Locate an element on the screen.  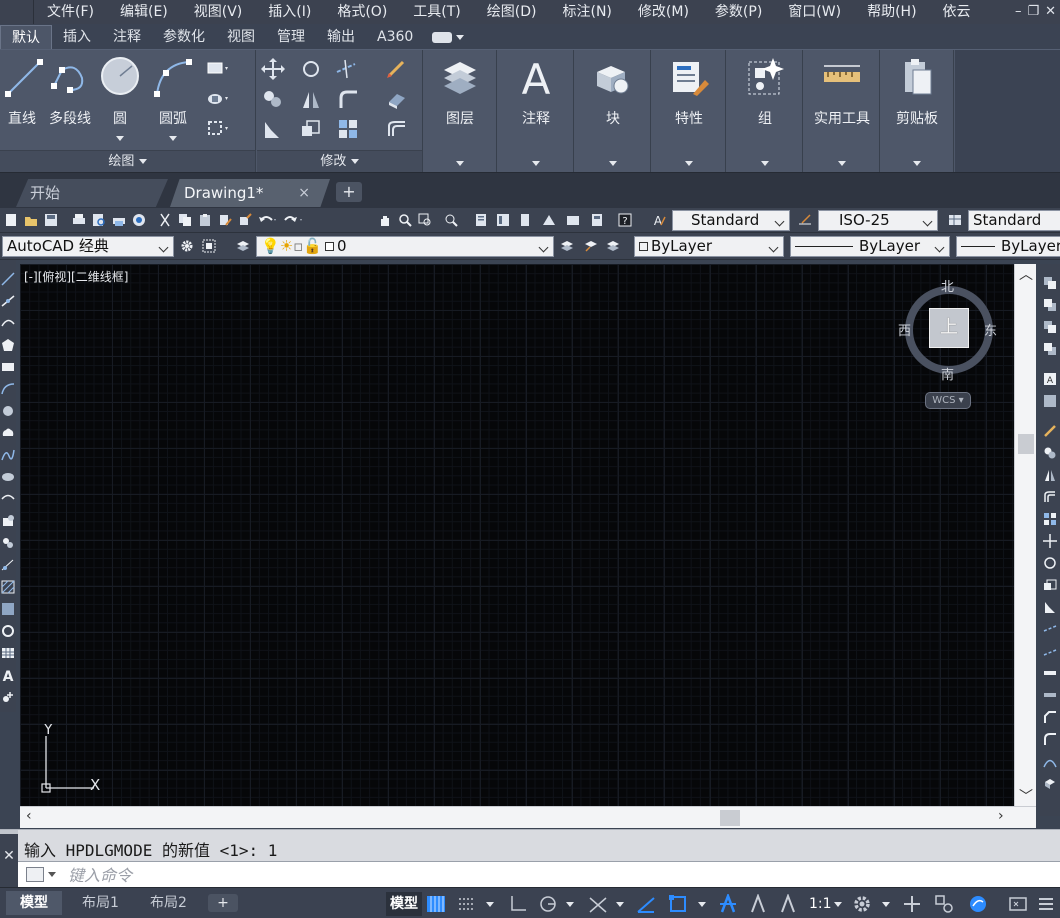
chamfer-tool-icon is located at coordinates (1050, 717).